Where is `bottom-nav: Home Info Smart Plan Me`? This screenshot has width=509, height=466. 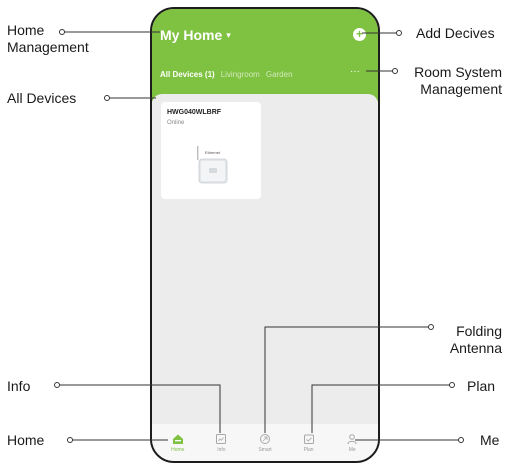 bottom-nav: Home Info Smart Plan Me is located at coordinates (265, 442).